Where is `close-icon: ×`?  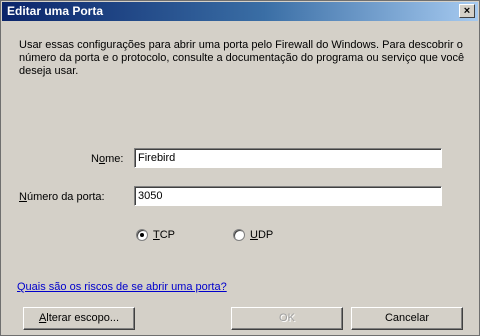 close-icon: × is located at coordinates (467, 11).